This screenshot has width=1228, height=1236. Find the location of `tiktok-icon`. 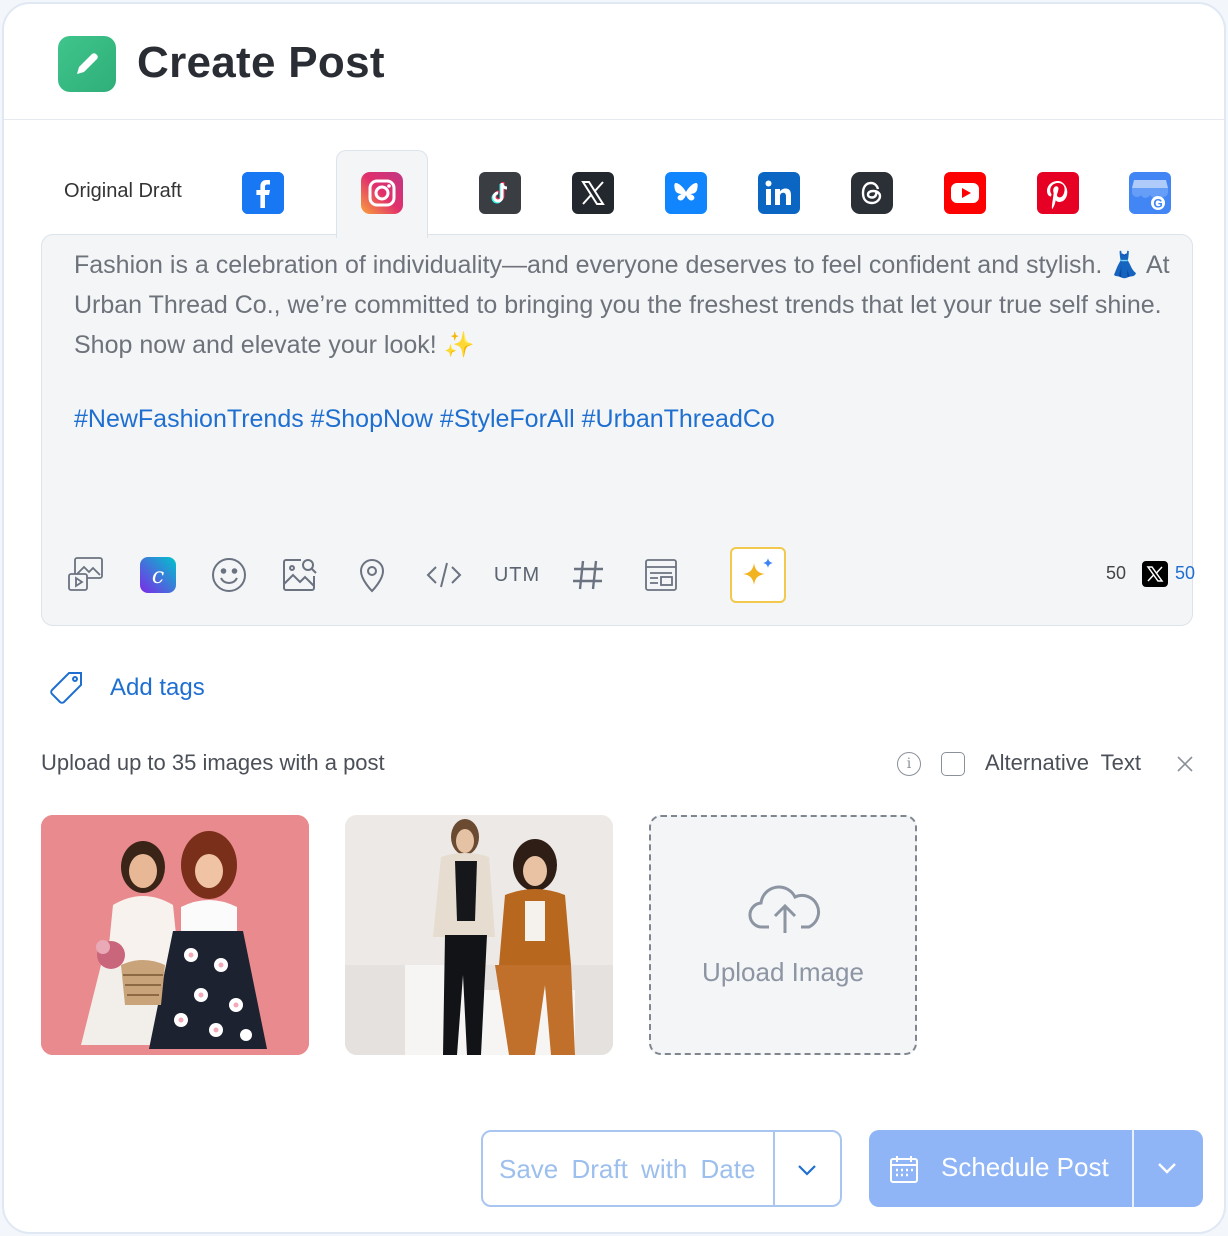

tiktok-icon is located at coordinates (500, 193).